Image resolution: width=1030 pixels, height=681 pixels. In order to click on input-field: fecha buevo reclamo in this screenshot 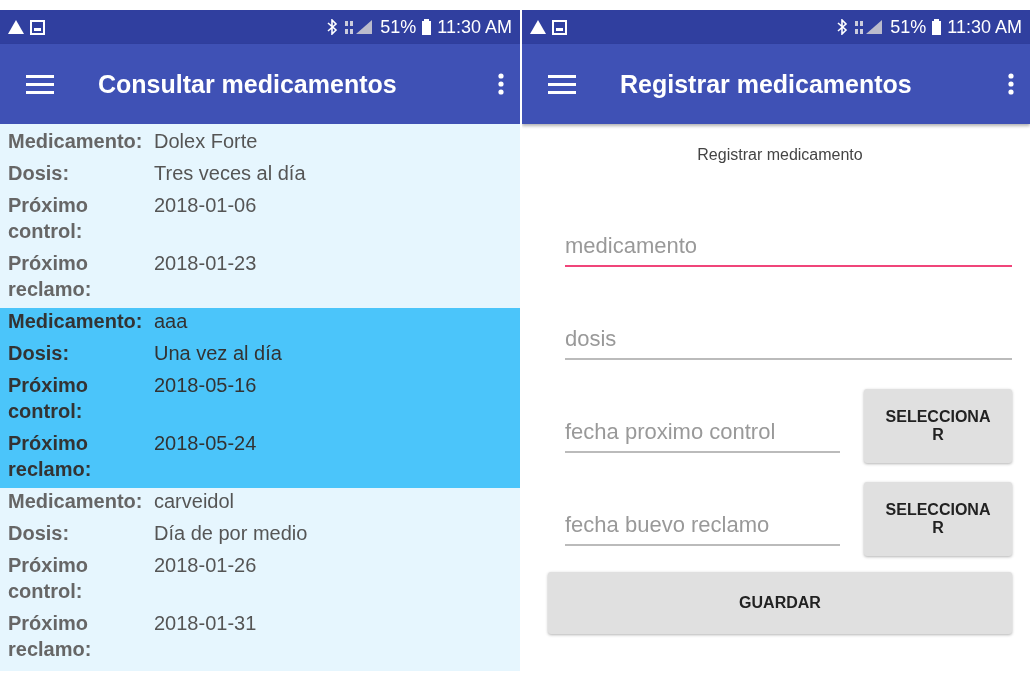, I will do `click(702, 526)`.